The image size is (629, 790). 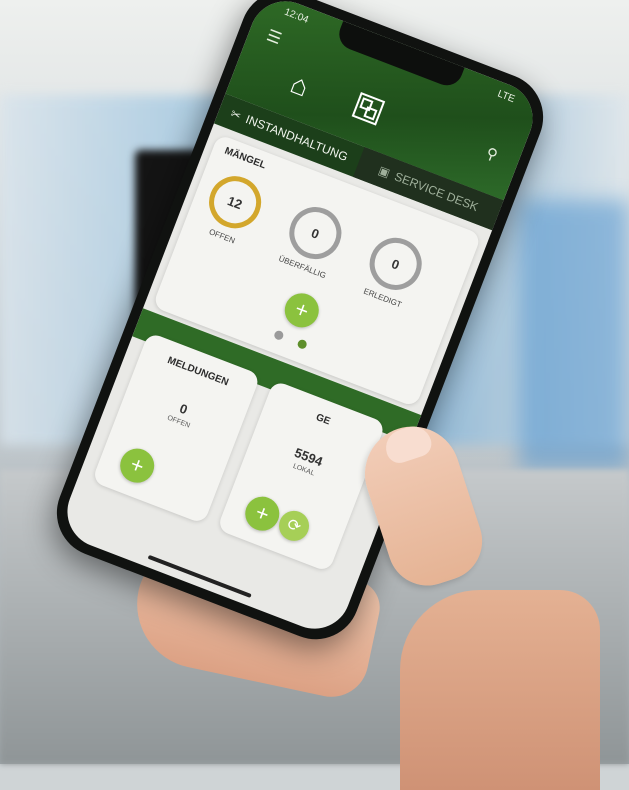 What do you see at coordinates (500, 690) in the screenshot?
I see `hand-wrist` at bounding box center [500, 690].